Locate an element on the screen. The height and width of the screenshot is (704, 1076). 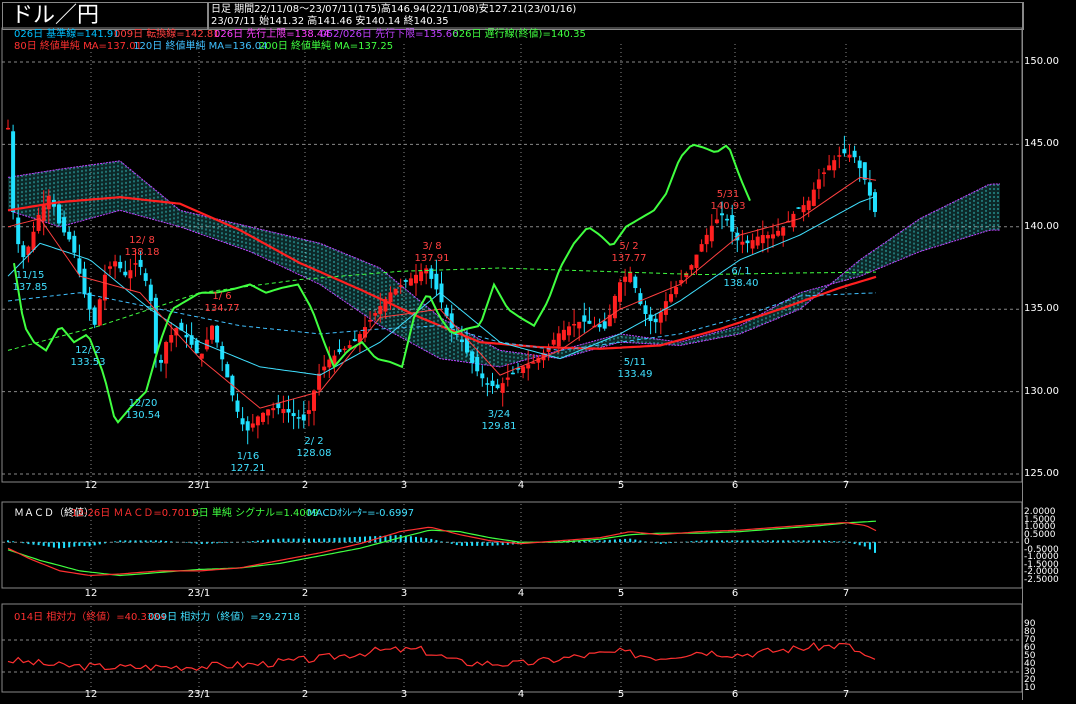
swing-value-label: 140.93 is located at coordinates (728, 206).